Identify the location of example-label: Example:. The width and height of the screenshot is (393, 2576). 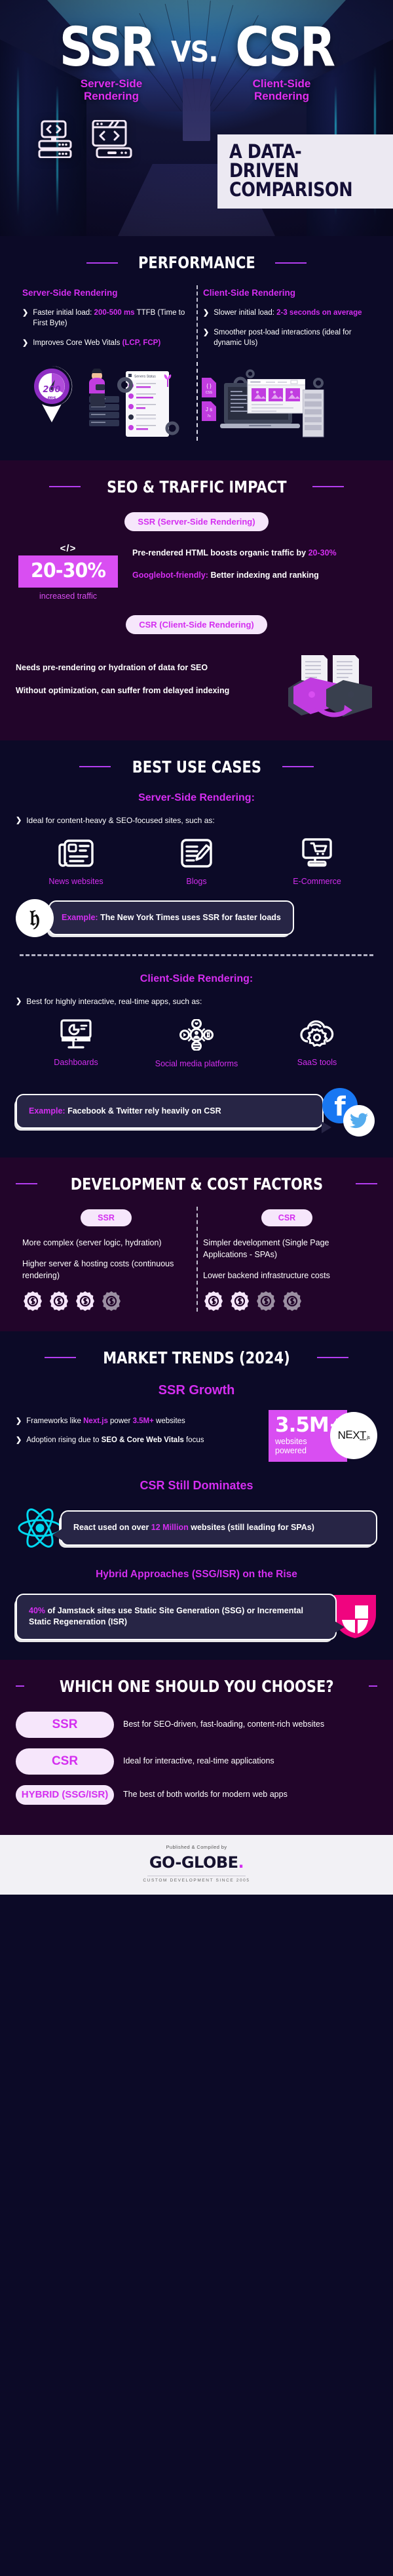
(48, 1111).